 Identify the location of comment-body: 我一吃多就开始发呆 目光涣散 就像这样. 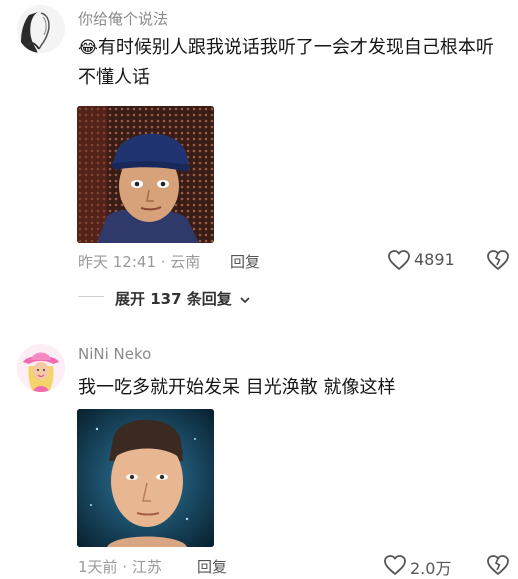
(237, 387).